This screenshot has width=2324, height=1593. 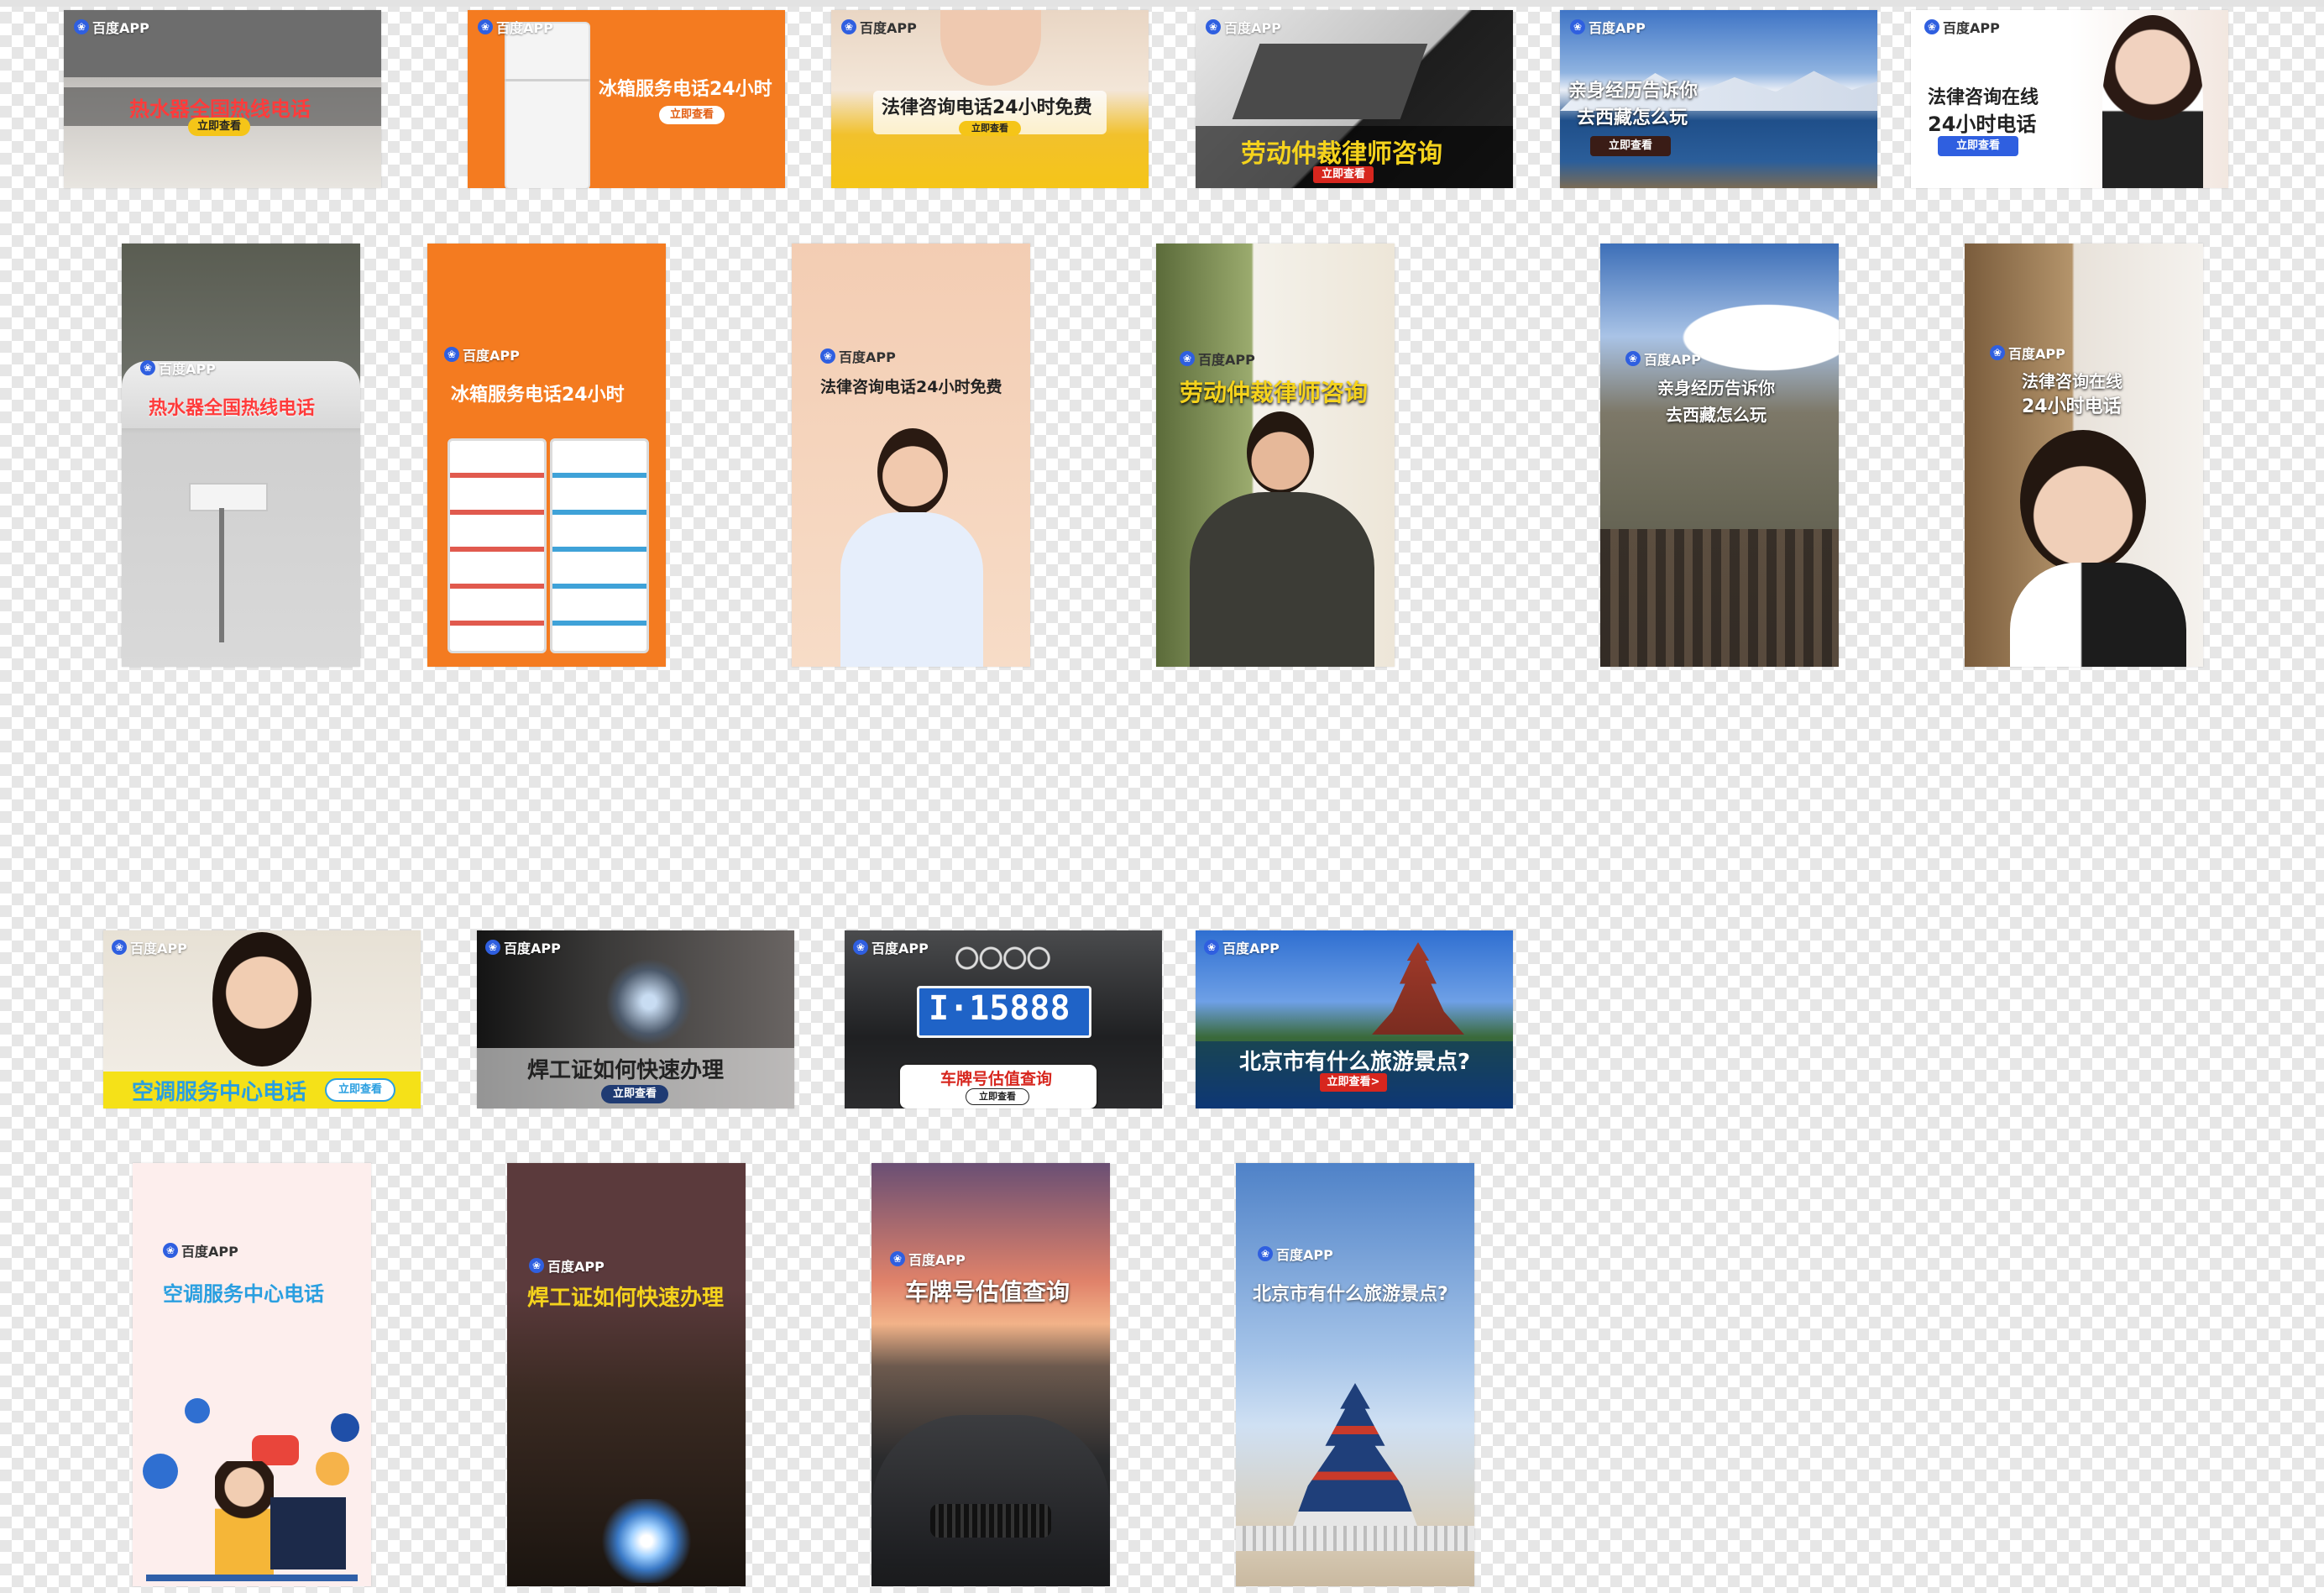 I want to click on uniform-shape, so click(x=2098, y=615).